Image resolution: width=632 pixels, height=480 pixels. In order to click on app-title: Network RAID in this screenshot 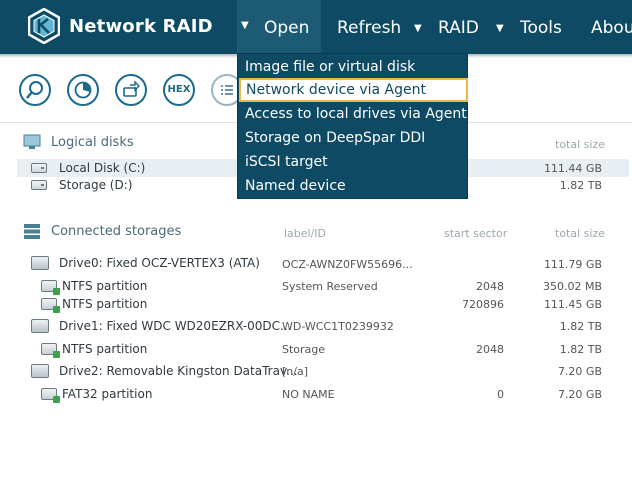, I will do `click(141, 26)`.